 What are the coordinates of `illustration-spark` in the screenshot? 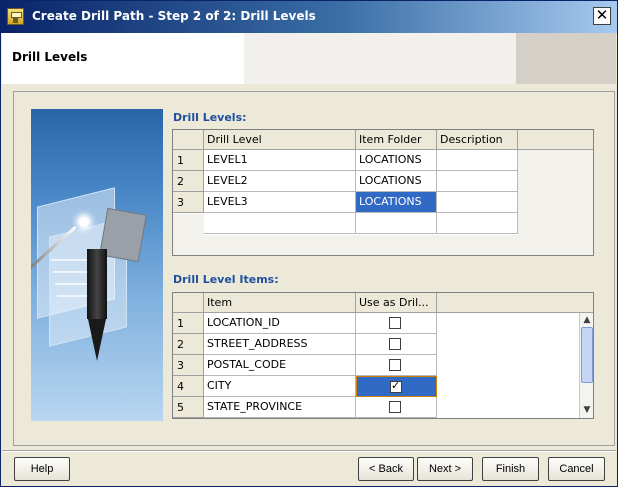 It's located at (84, 222).